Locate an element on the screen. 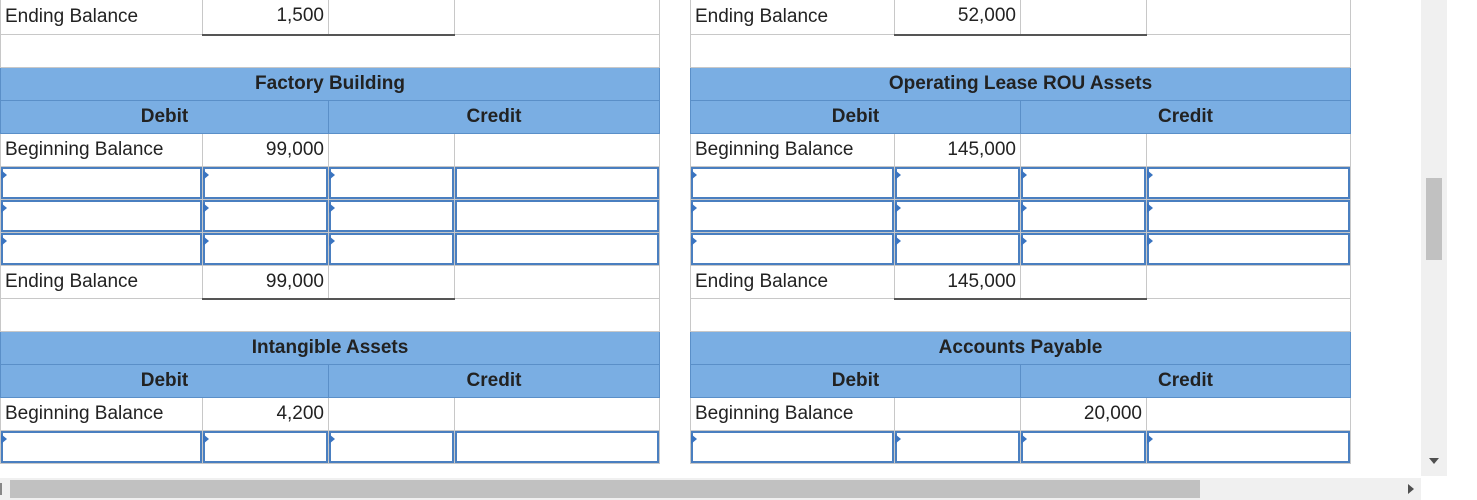  beginning-balance-value: 99,000 is located at coordinates (265, 150).